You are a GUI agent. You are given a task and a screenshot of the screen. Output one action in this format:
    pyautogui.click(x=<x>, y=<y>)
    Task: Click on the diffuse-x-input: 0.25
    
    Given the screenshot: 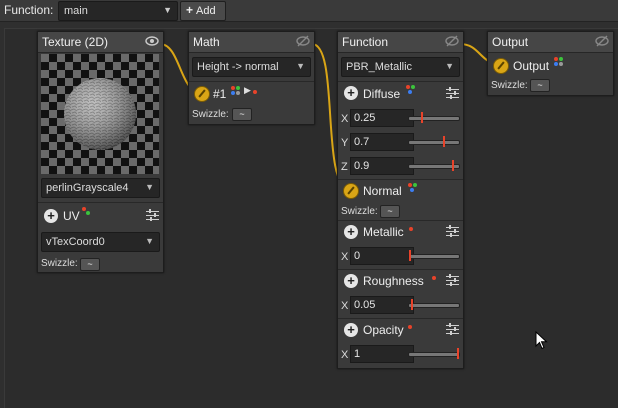 What is the action you would take?
    pyautogui.click(x=382, y=118)
    